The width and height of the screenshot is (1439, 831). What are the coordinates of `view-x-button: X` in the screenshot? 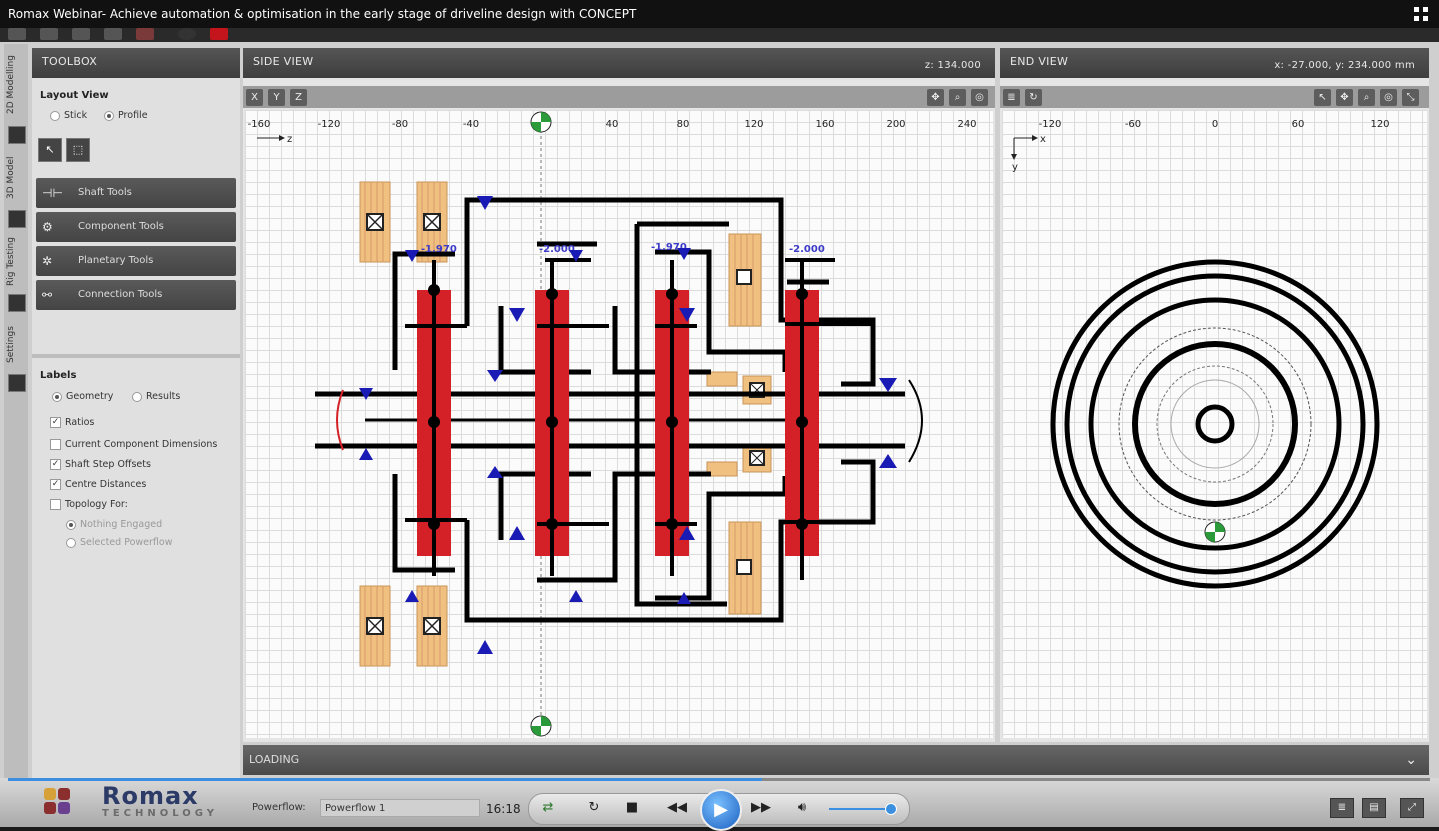 It's located at (254, 97).